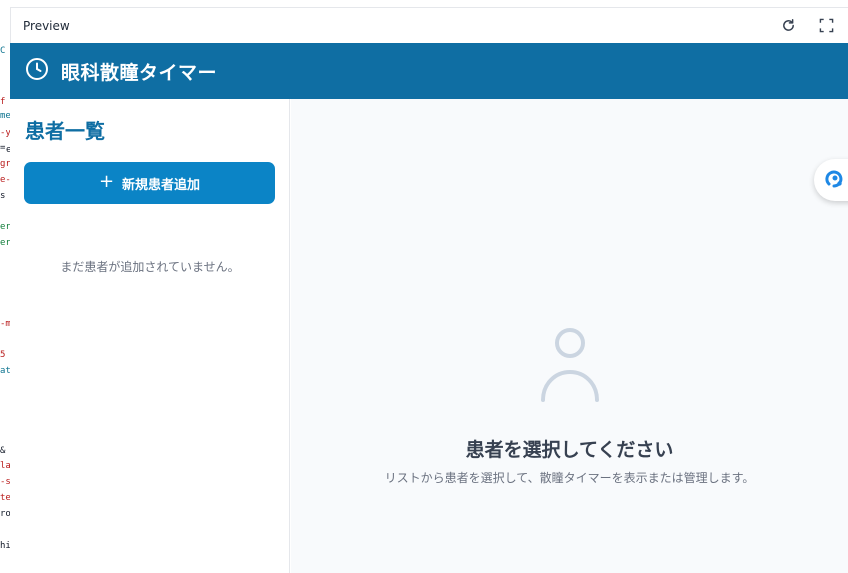  What do you see at coordinates (3, 451) in the screenshot?
I see `code-line: &` at bounding box center [3, 451].